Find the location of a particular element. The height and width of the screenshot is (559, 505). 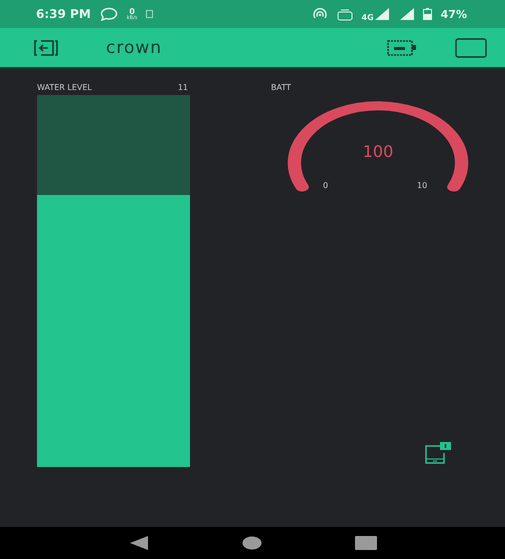

battery-percent: 47% is located at coordinates (453, 14).